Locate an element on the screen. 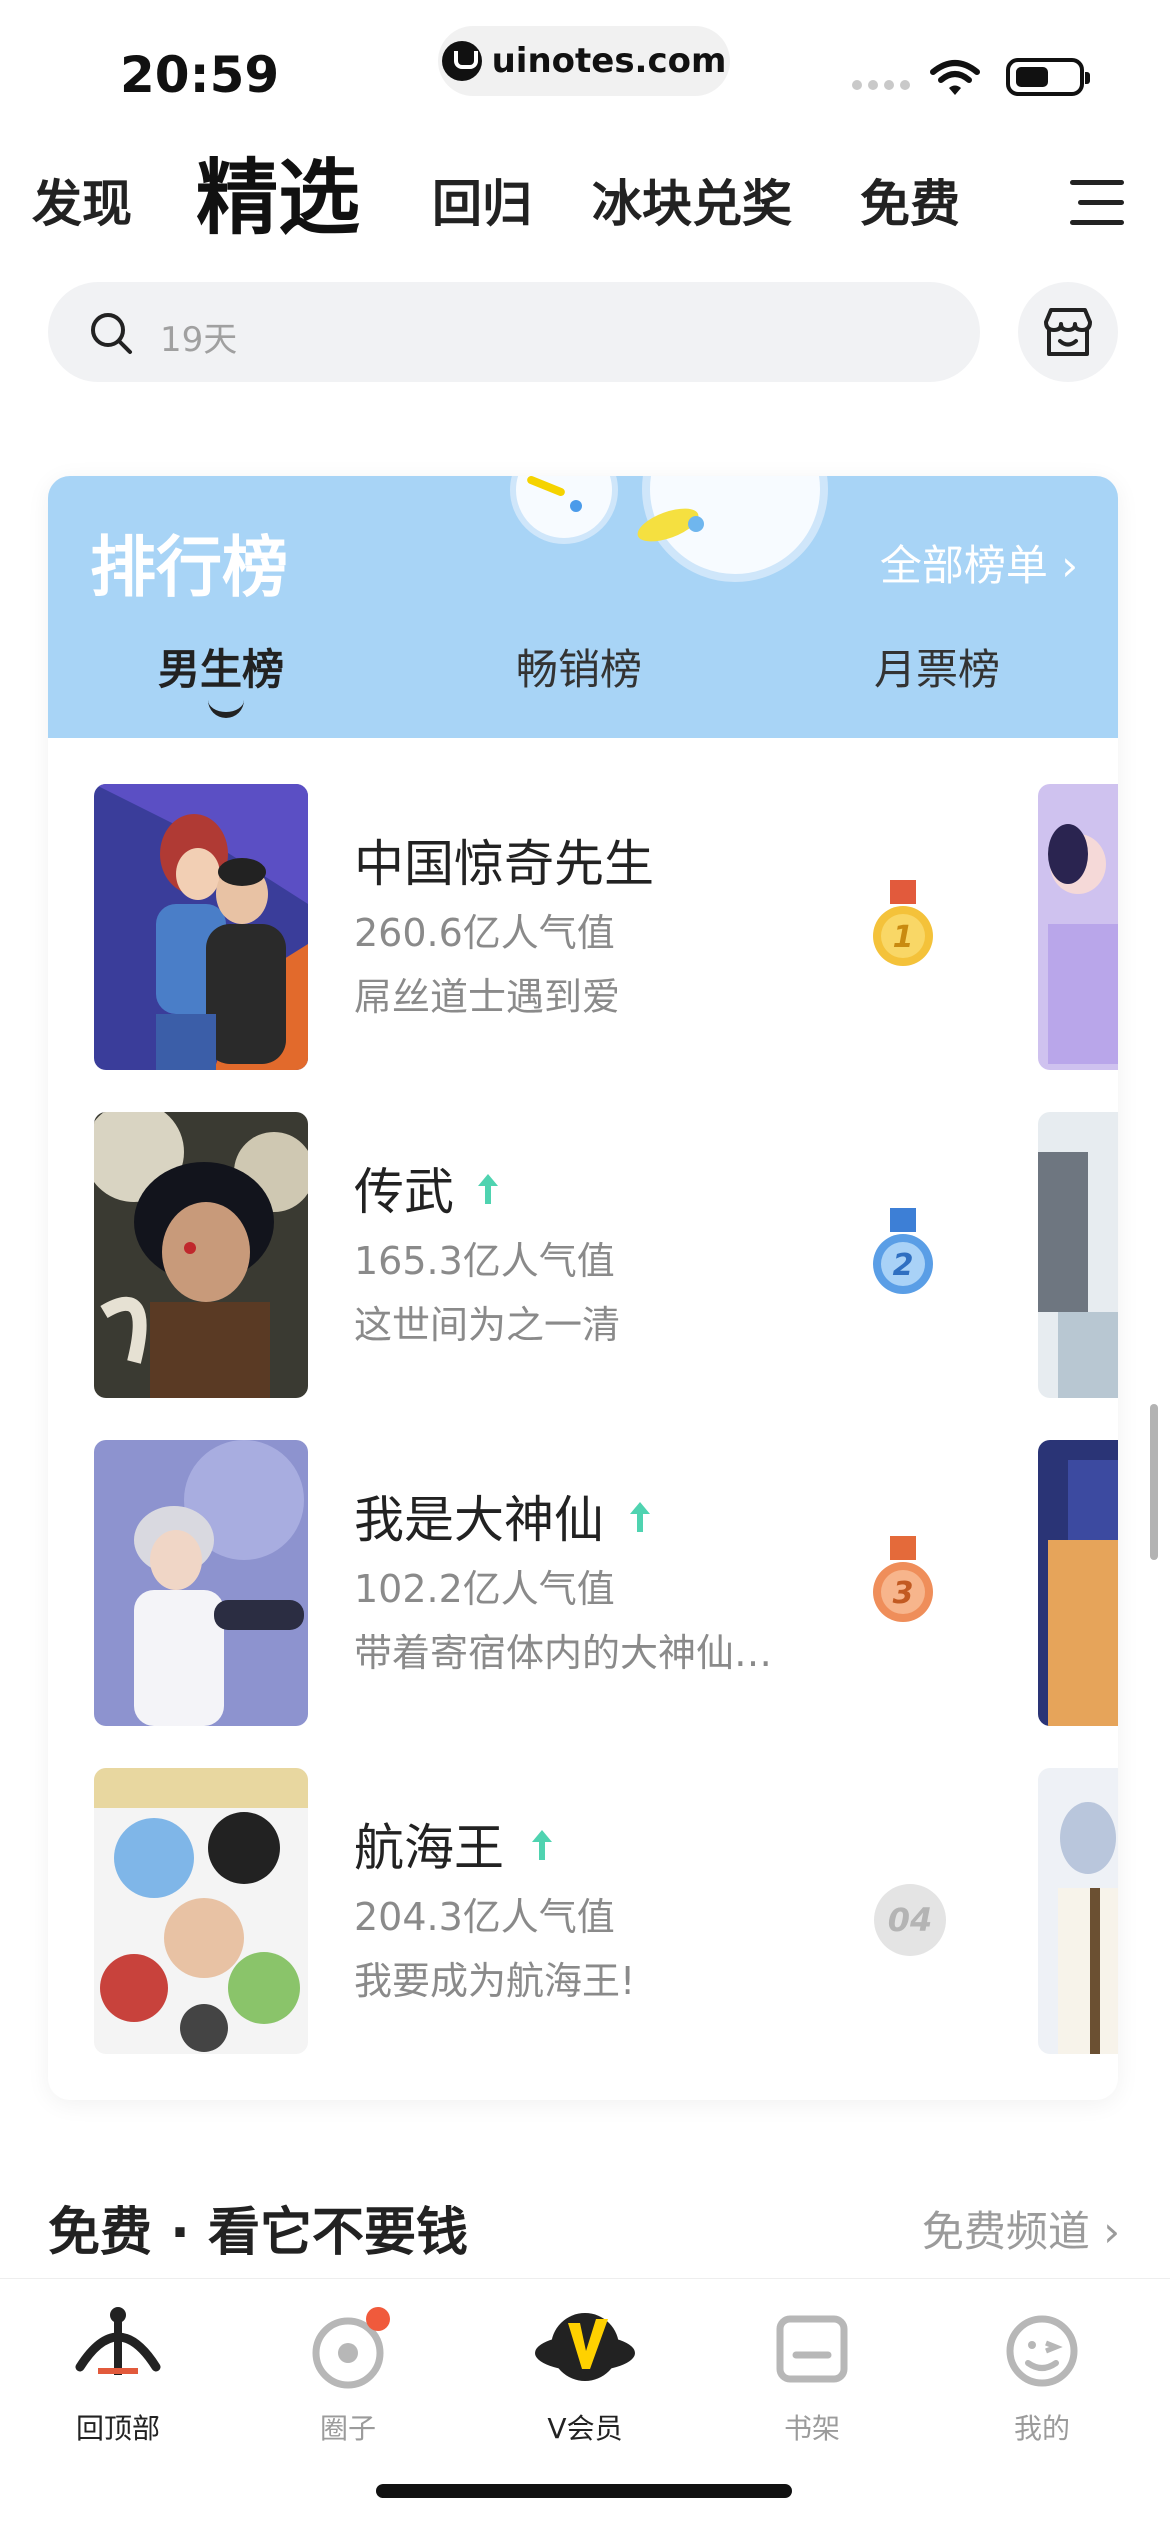 This screenshot has height=2533, width=1170. popularity-value: 260.6亿人气值 is located at coordinates (484, 933).